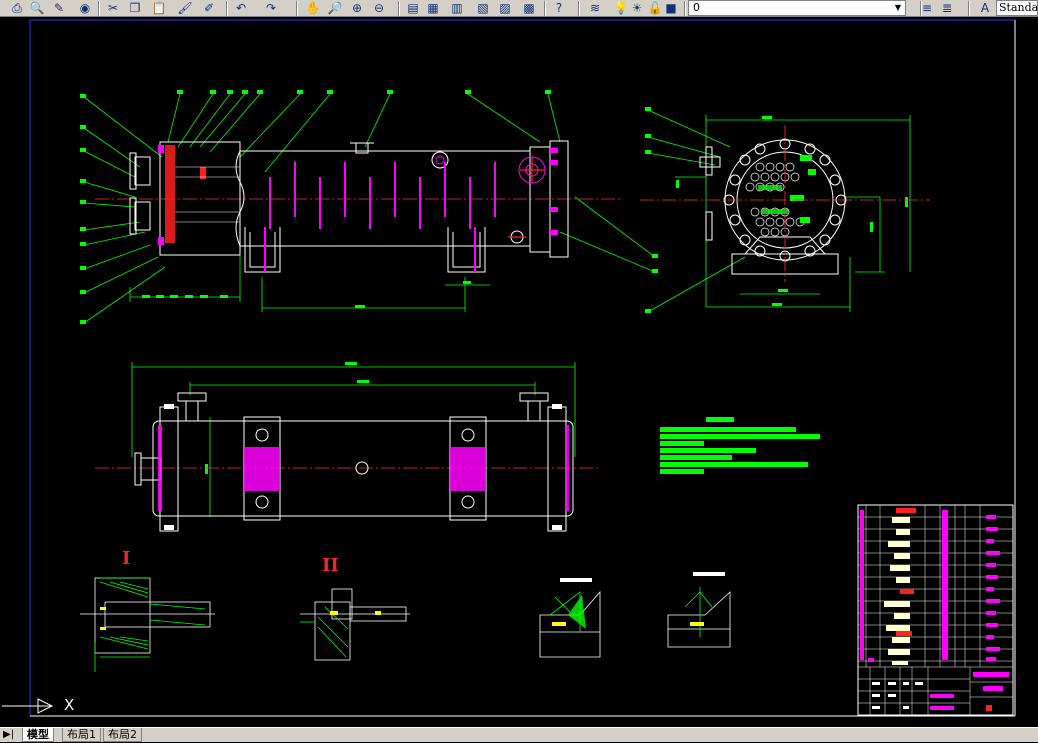  I want to click on layer-freeze-icon: ☀, so click(637, 8).